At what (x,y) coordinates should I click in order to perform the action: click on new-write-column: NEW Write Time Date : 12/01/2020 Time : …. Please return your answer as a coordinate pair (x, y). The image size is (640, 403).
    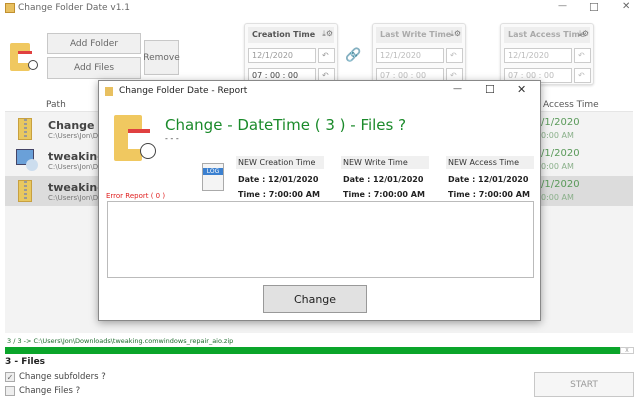
    Looking at the image, I should click on (385, 177).